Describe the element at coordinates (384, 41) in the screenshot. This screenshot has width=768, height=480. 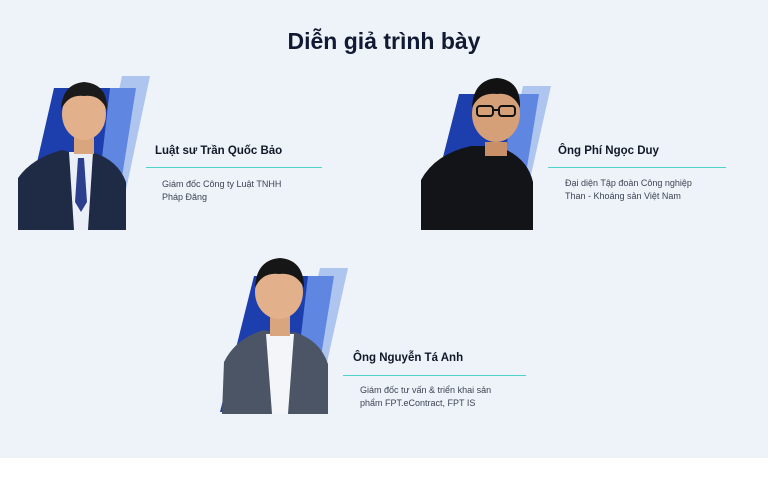
I see `section-title: Diễn giả trình bày` at that location.